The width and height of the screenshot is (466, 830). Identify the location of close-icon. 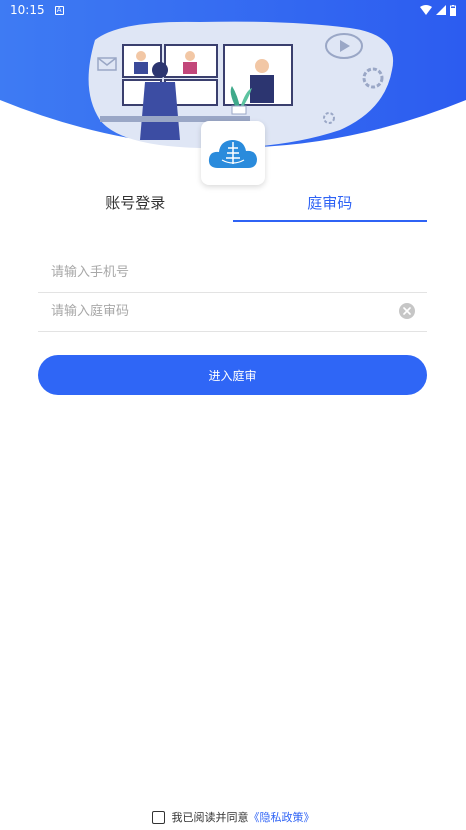
(407, 311).